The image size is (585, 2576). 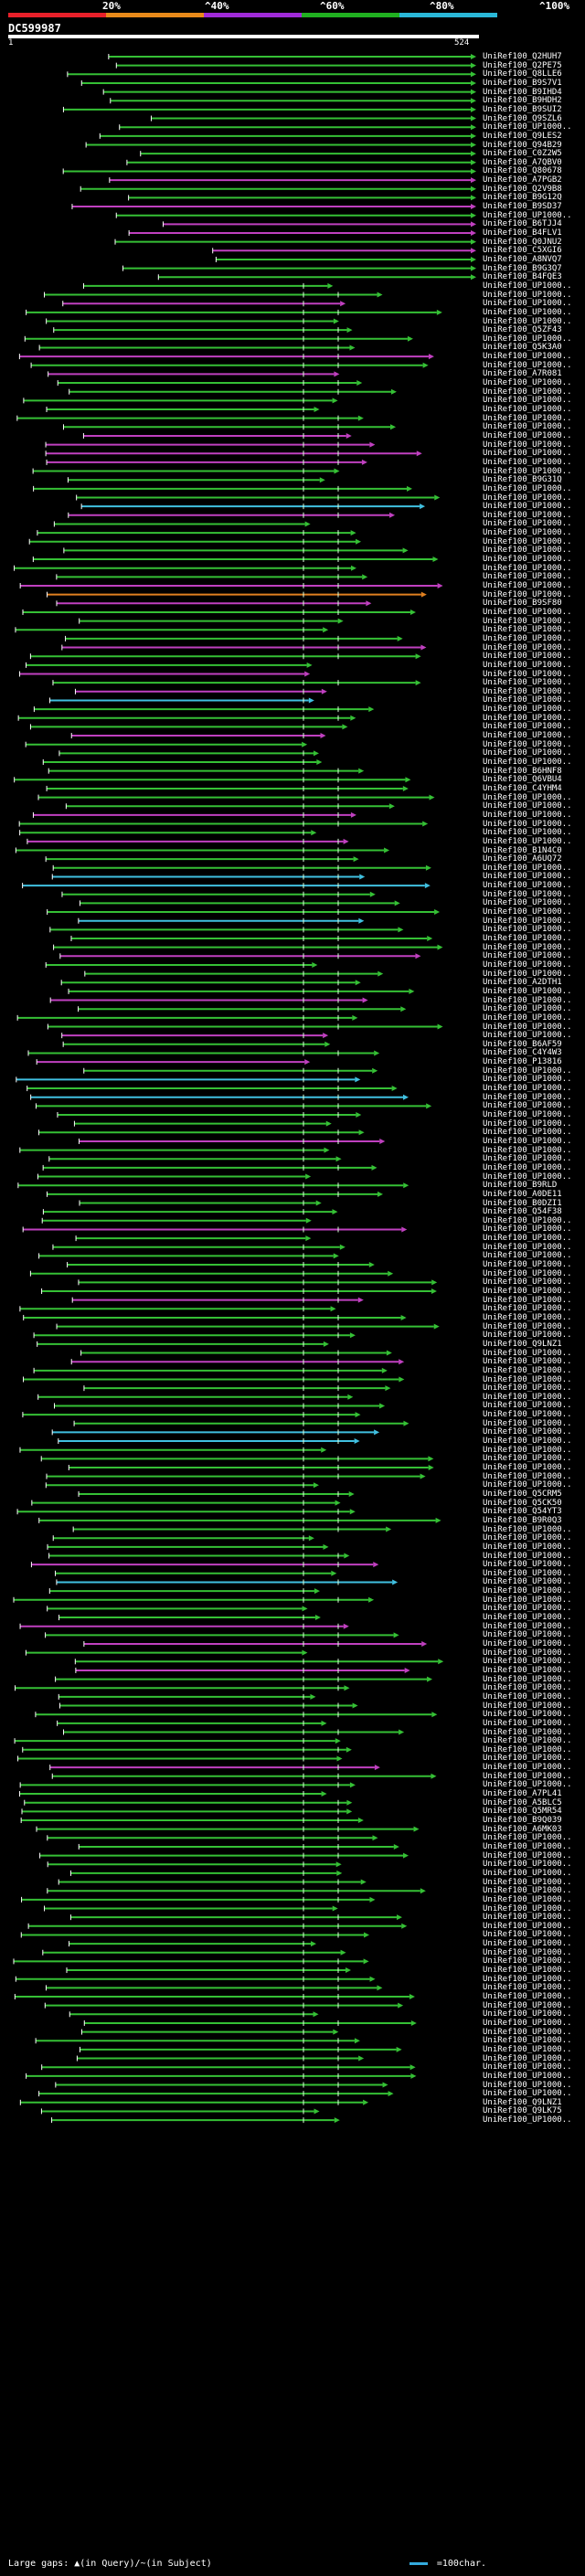 I want to click on hit-label: UniRef100_C5XGI6, so click(x=534, y=250).